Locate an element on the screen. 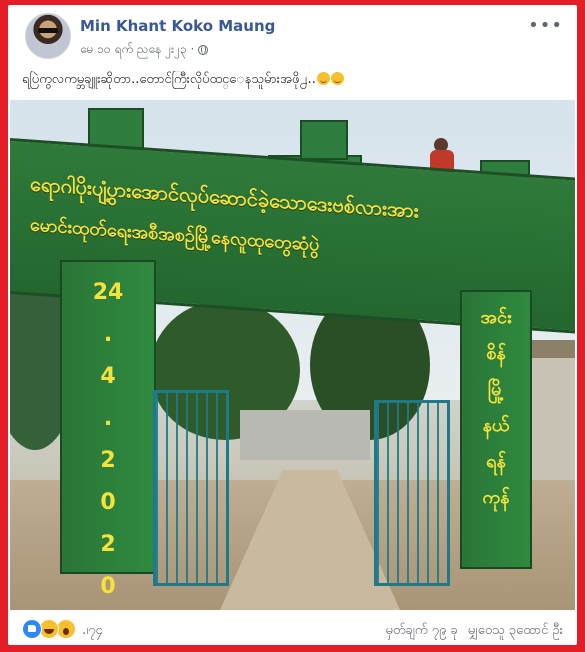  post-author-name: Min Khant Koko Maung is located at coordinates (177, 26).